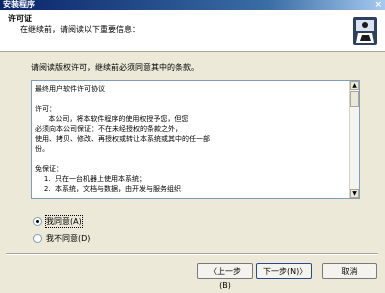  What do you see at coordinates (80, 29) in the screenshot?
I see `page-subtitle: 在继续前，请阅读以下重要信息：` at bounding box center [80, 29].